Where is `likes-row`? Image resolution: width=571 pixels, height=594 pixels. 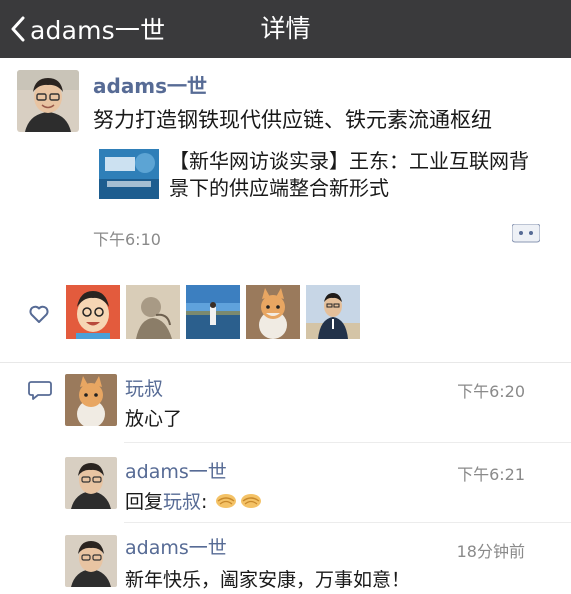
likes-row is located at coordinates (285, 311).